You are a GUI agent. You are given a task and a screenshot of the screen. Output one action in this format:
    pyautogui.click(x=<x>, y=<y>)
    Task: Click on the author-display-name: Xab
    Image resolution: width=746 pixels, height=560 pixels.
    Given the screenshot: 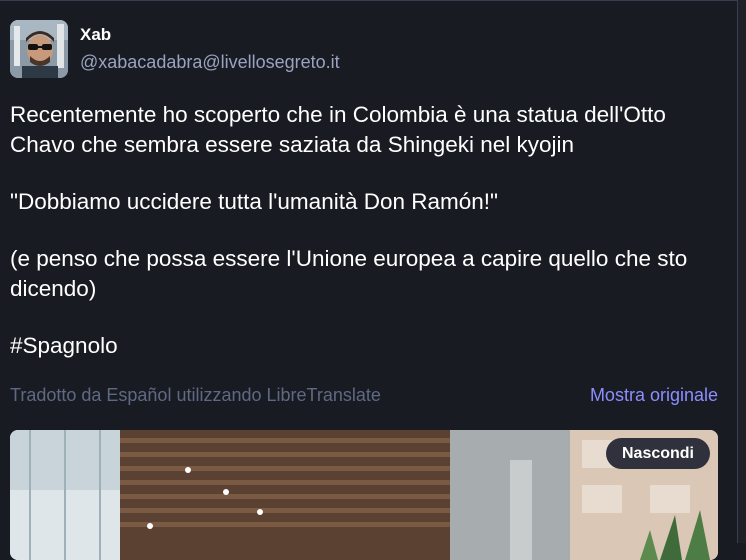 What is the action you would take?
    pyautogui.click(x=95, y=35)
    